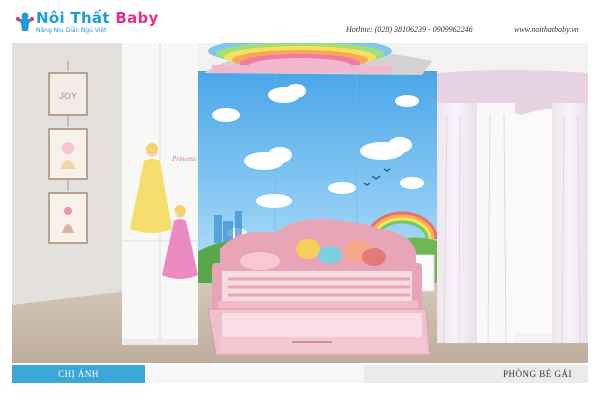 The width and height of the screenshot is (600, 404). Describe the element at coordinates (71, 30) in the screenshot. I see `brand-tagline: Nâng Niu Giấc Ngủ Việt` at that location.